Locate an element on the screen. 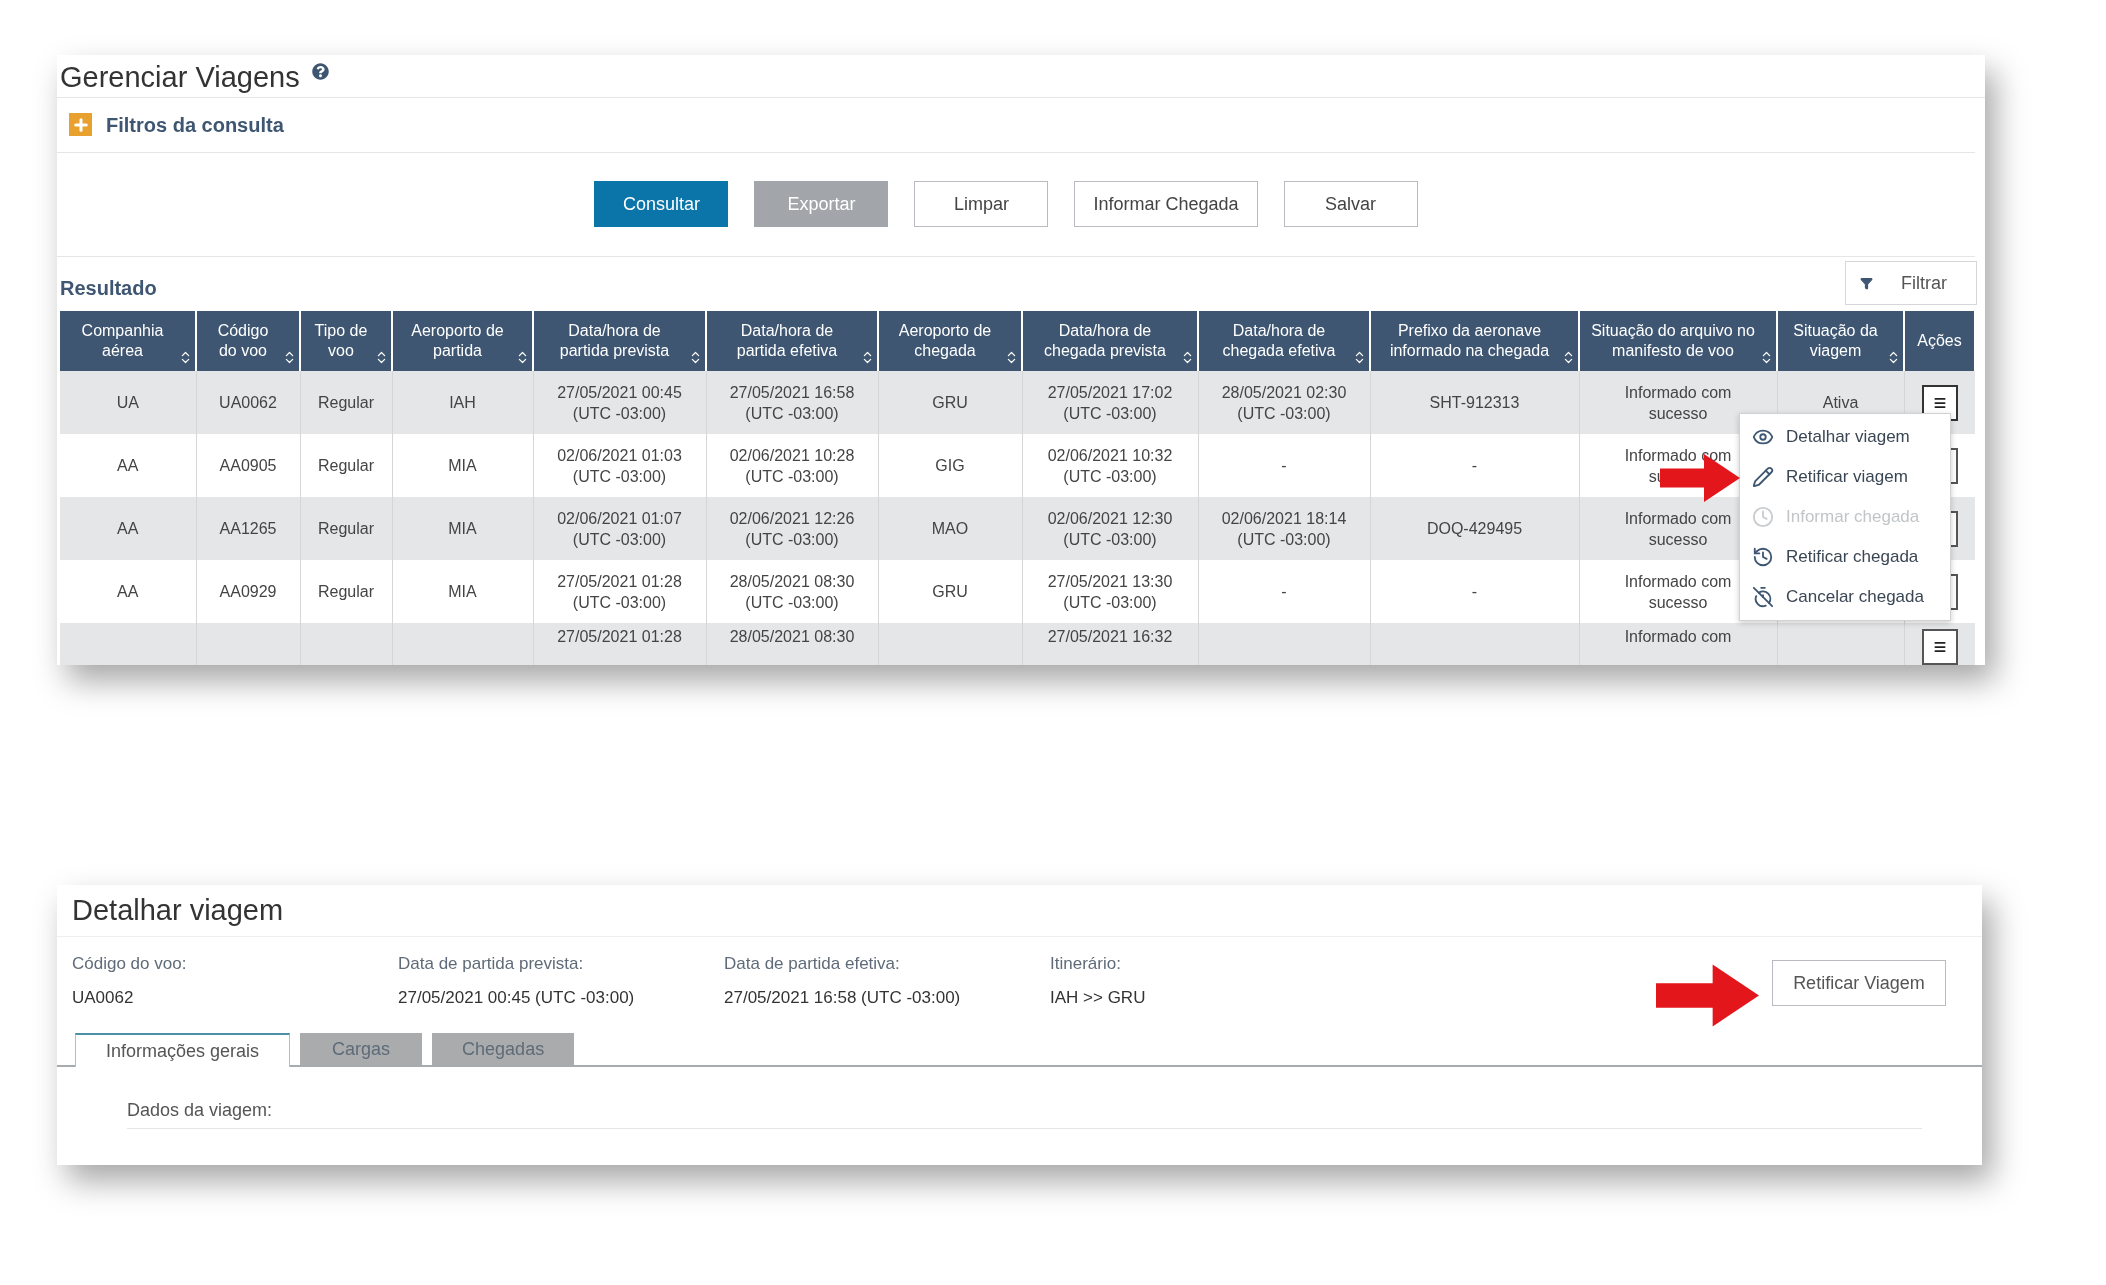 This screenshot has height=1285, width=2106. action-button: Salvar is located at coordinates (1350, 204).